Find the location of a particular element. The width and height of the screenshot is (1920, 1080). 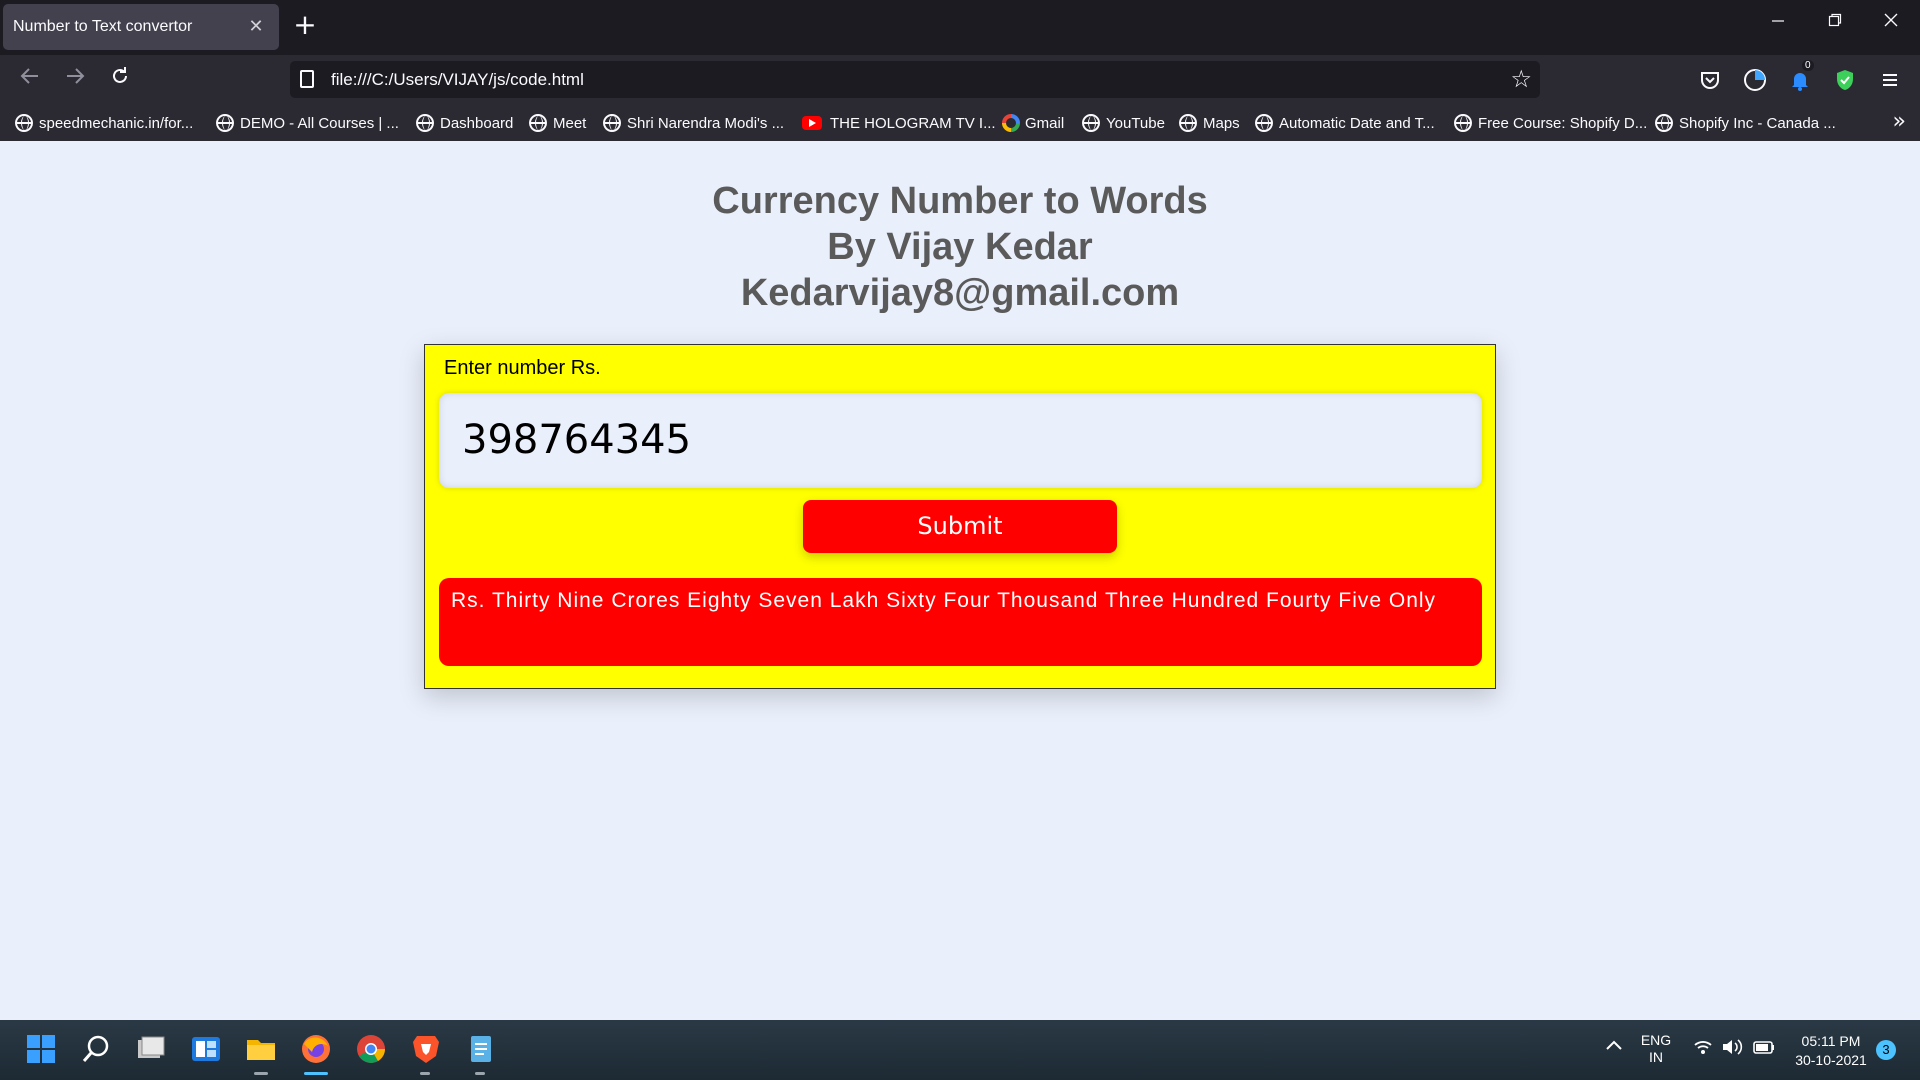

battery-icon is located at coordinates (1764, 1048).